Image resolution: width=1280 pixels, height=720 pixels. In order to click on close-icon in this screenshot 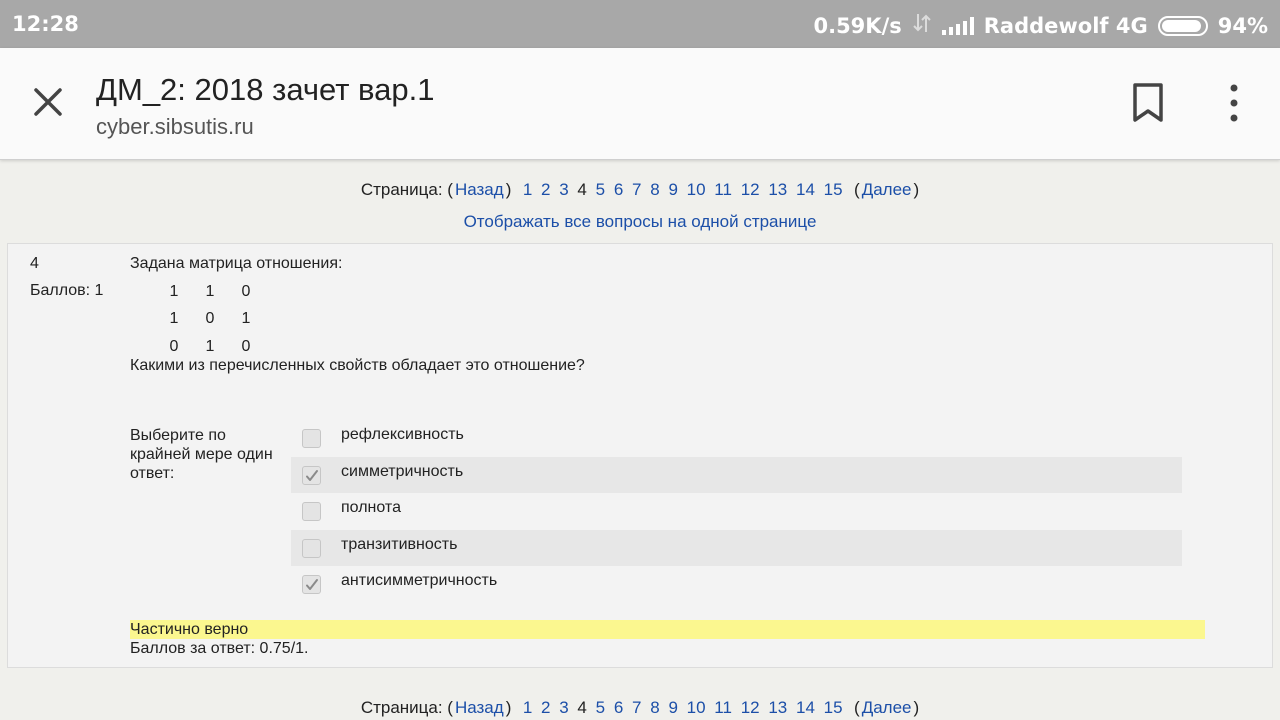, I will do `click(48, 102)`.